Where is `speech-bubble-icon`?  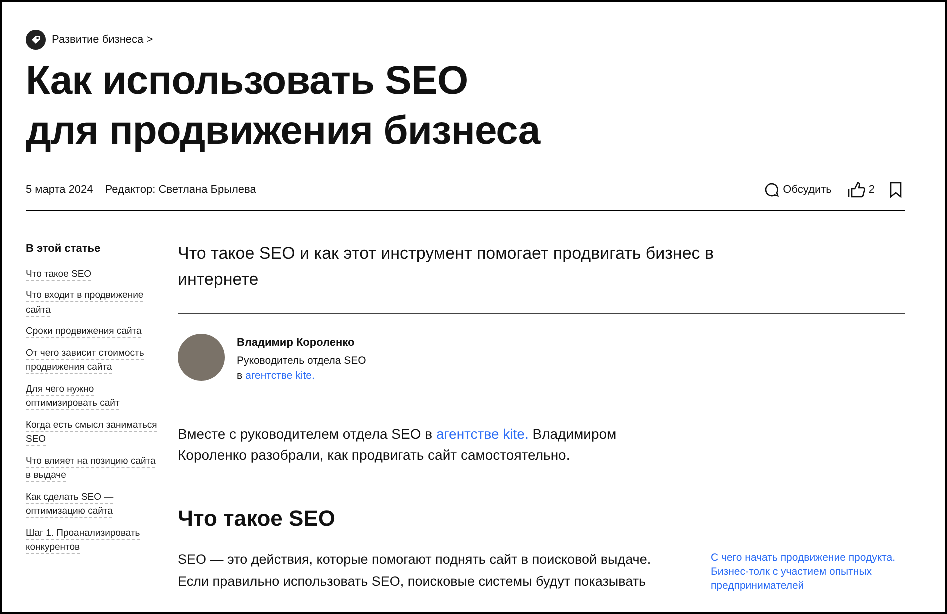 speech-bubble-icon is located at coordinates (772, 190).